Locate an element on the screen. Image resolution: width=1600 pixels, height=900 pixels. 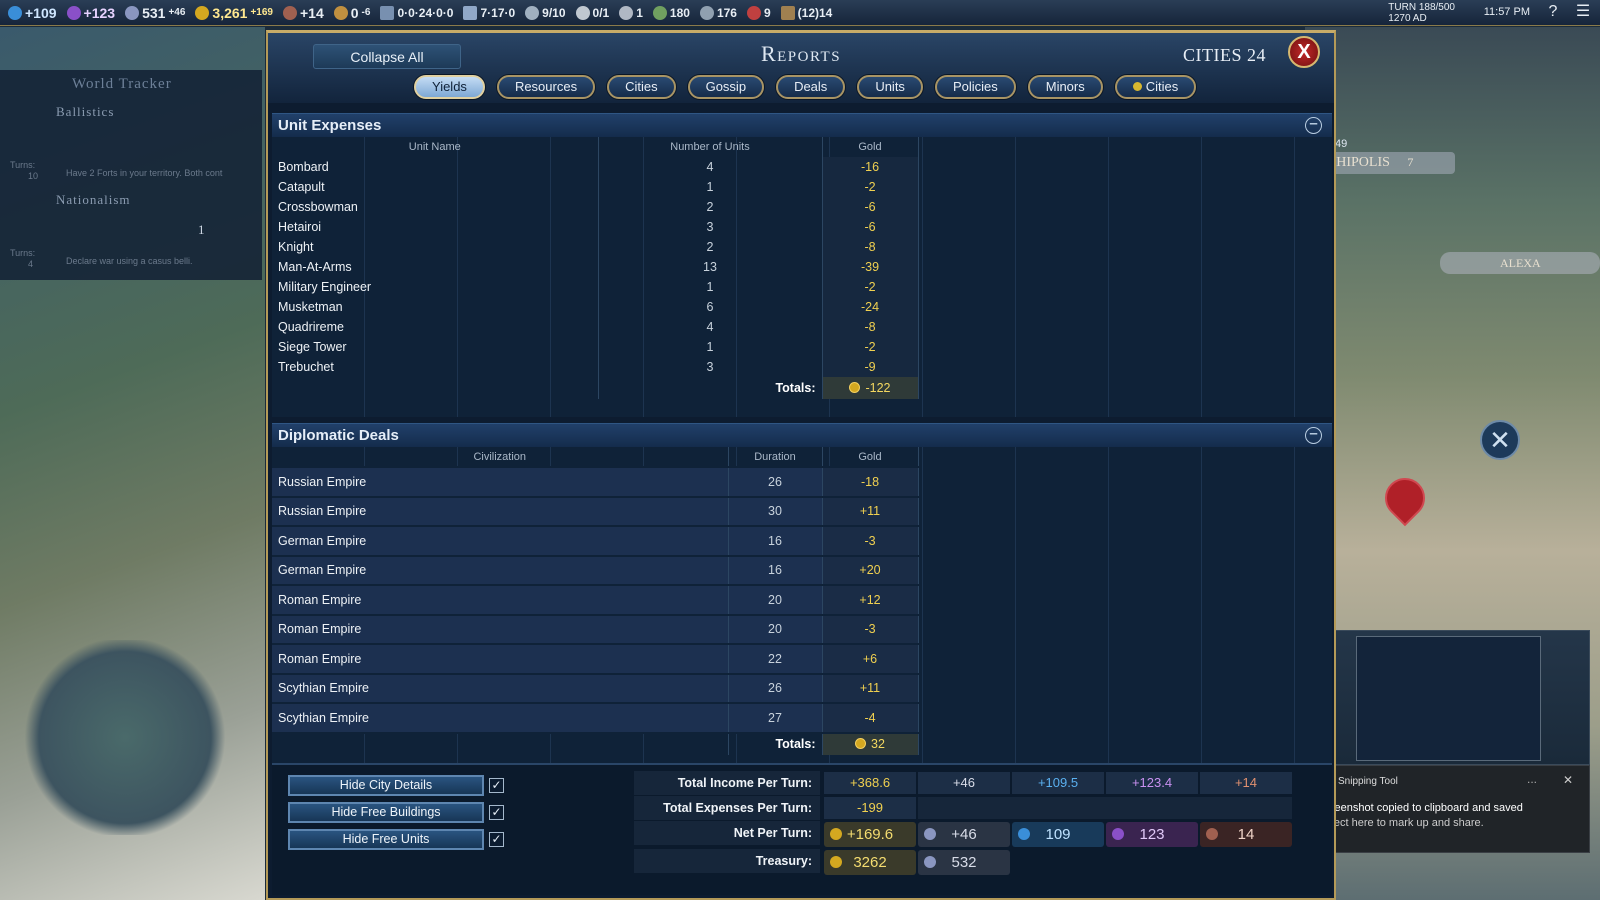
tab-cities: Cities is located at coordinates (641, 87).